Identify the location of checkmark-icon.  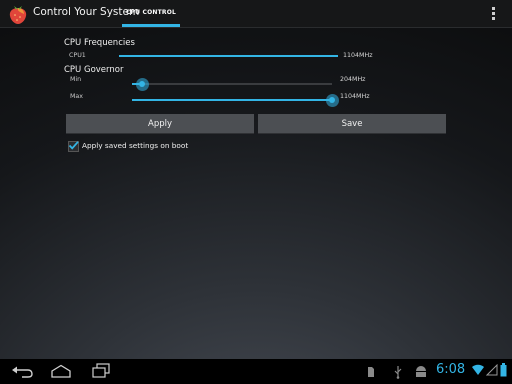
(73, 145).